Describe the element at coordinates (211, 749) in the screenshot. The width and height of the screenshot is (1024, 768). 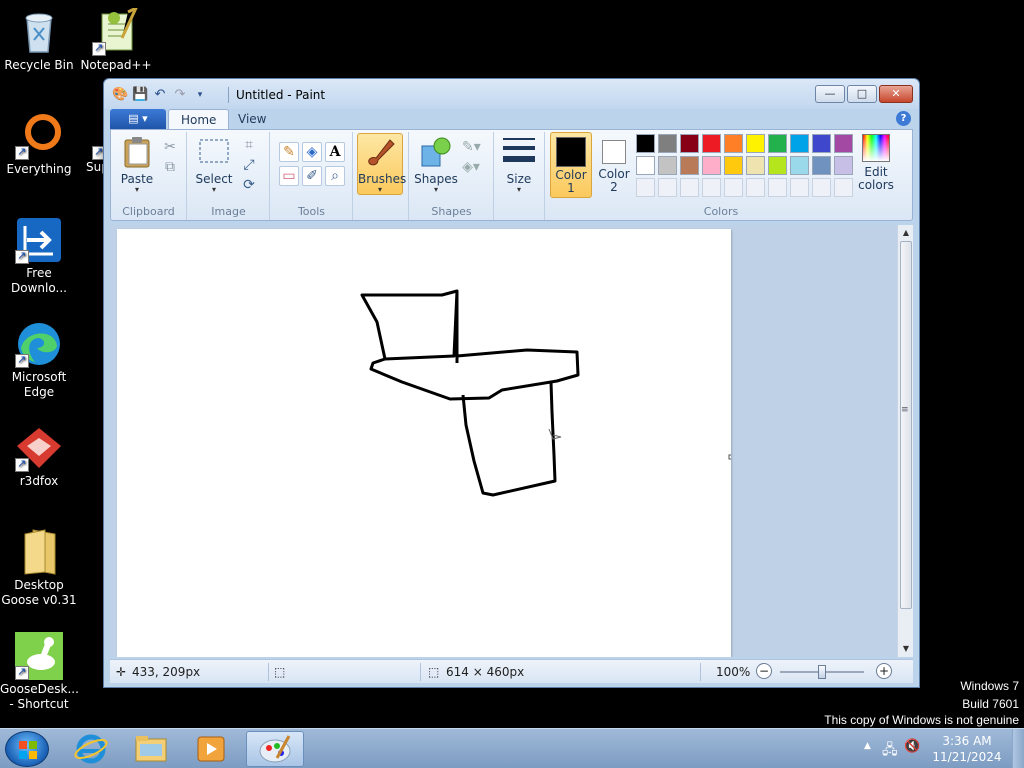
I see `taskbar-media-player` at that location.